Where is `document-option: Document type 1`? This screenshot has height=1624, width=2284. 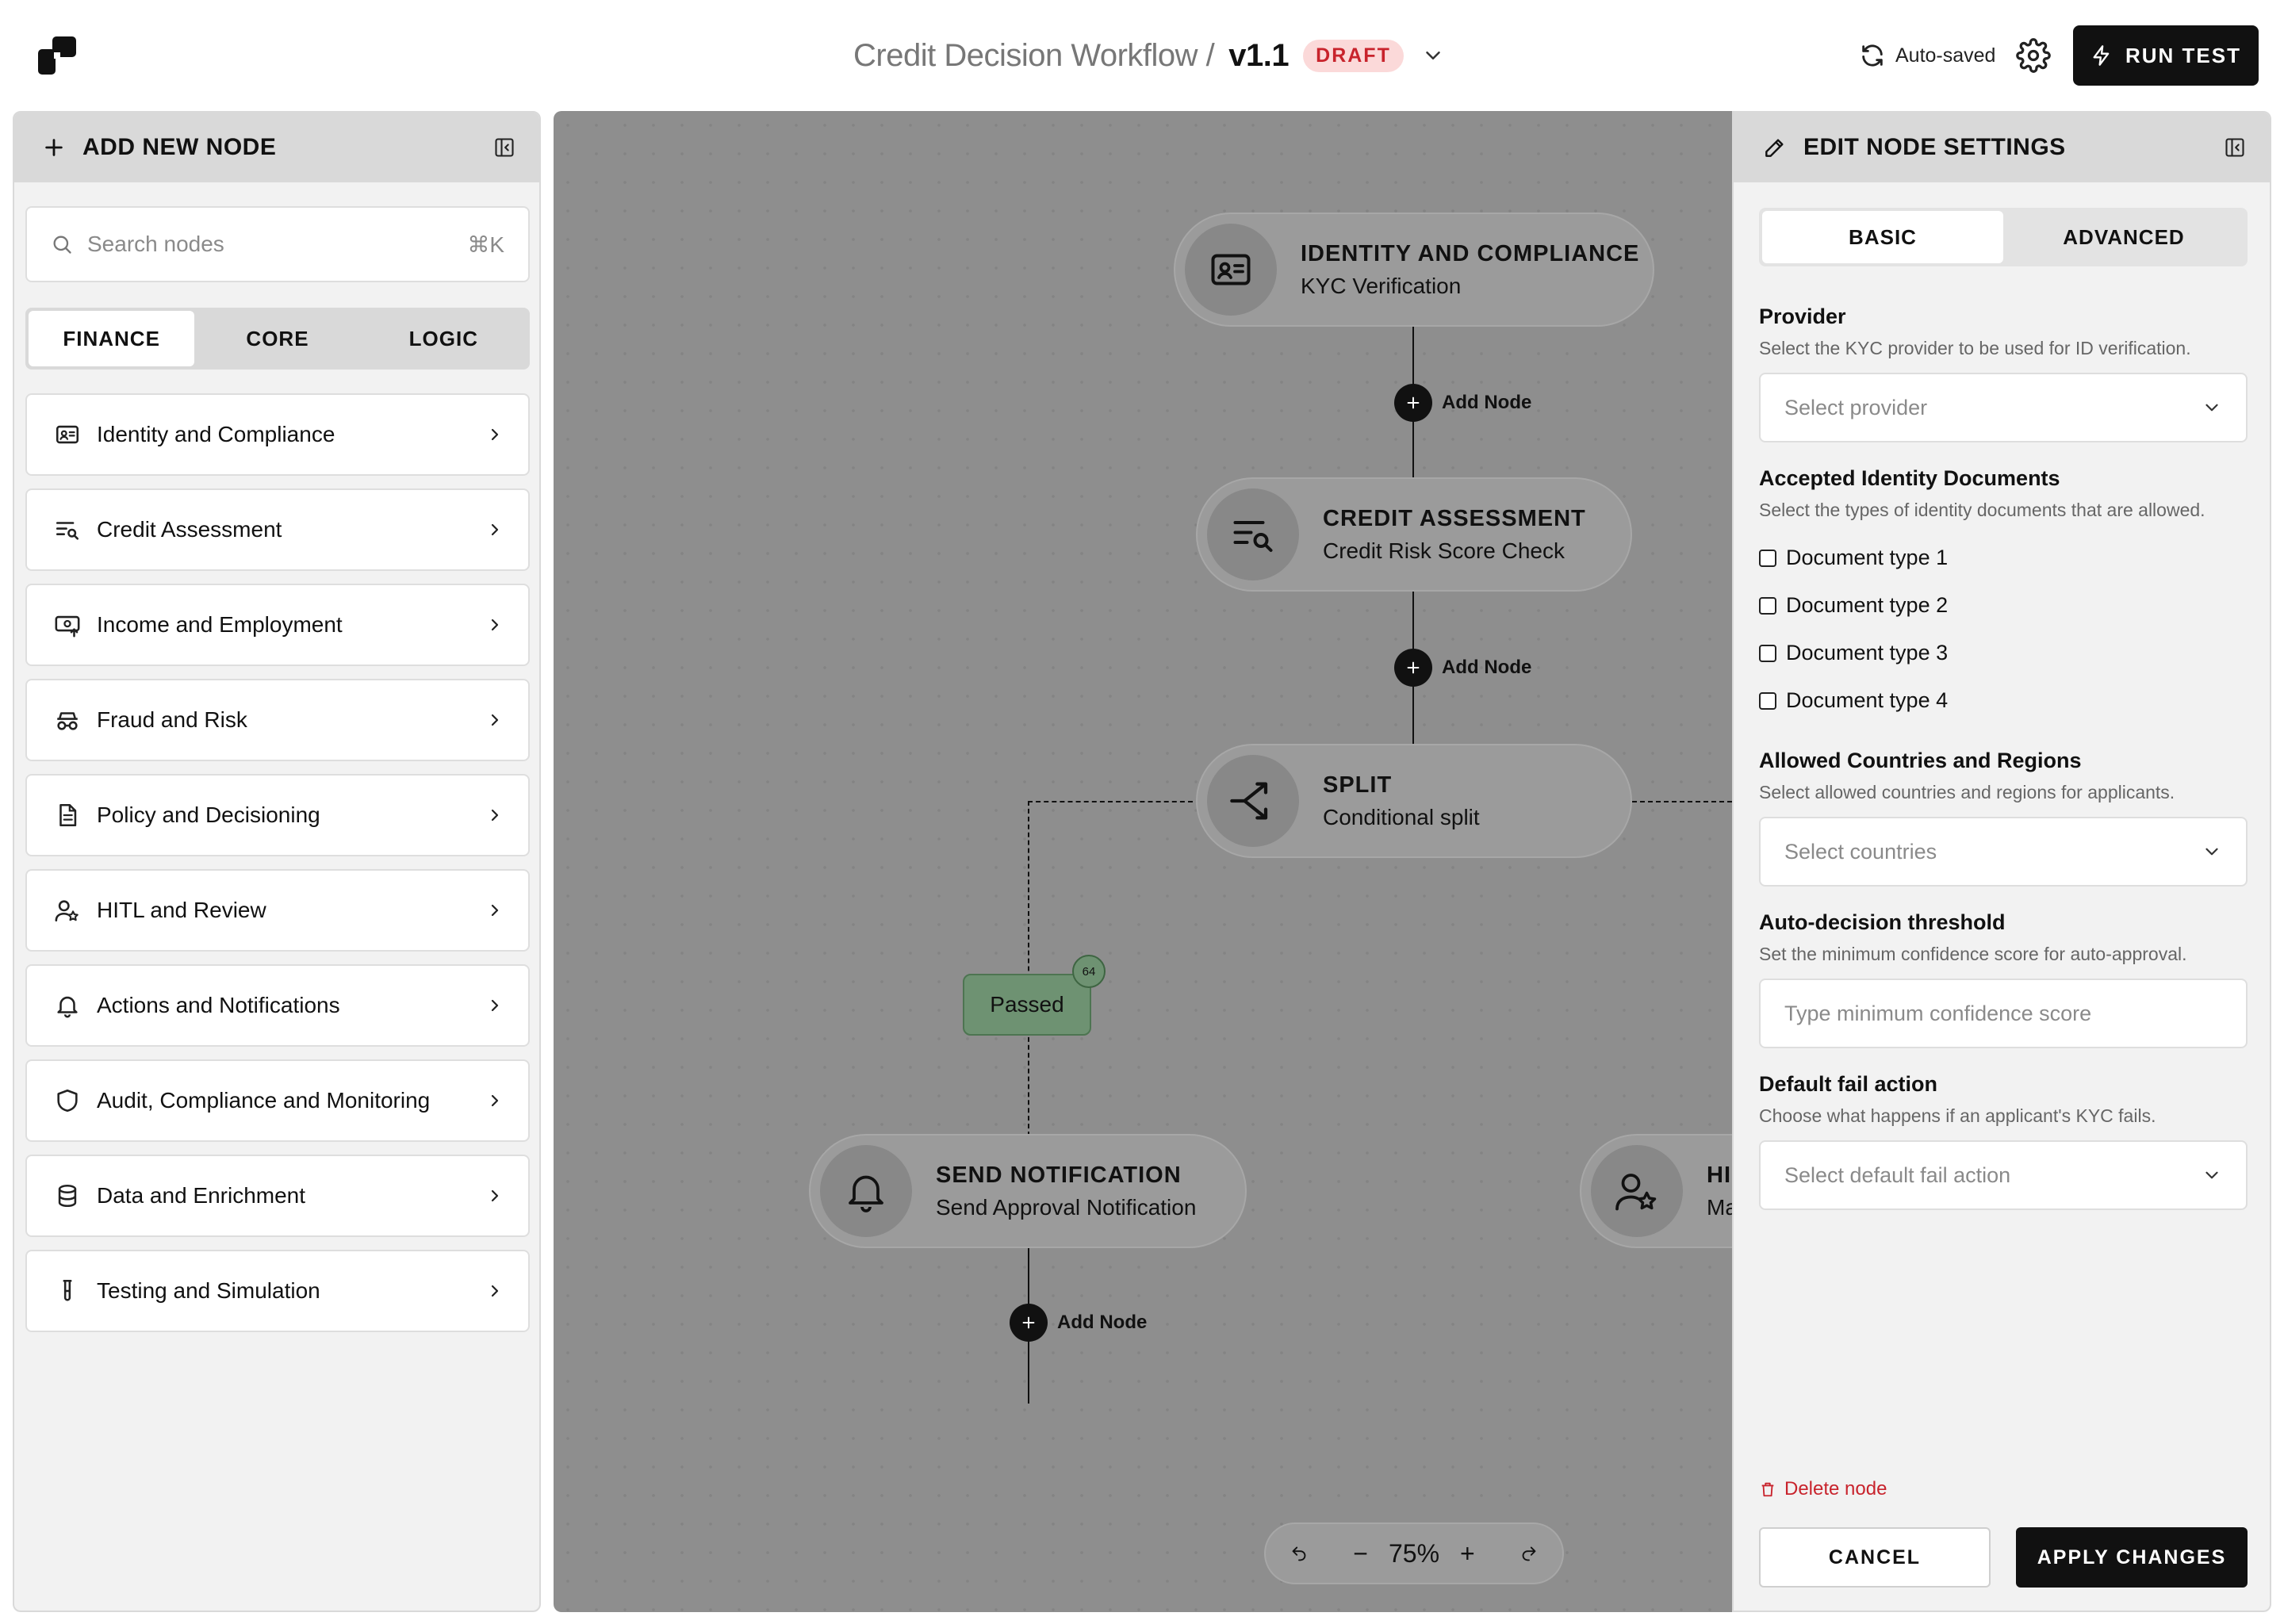
document-option: Document type 1 is located at coordinates (1853, 558).